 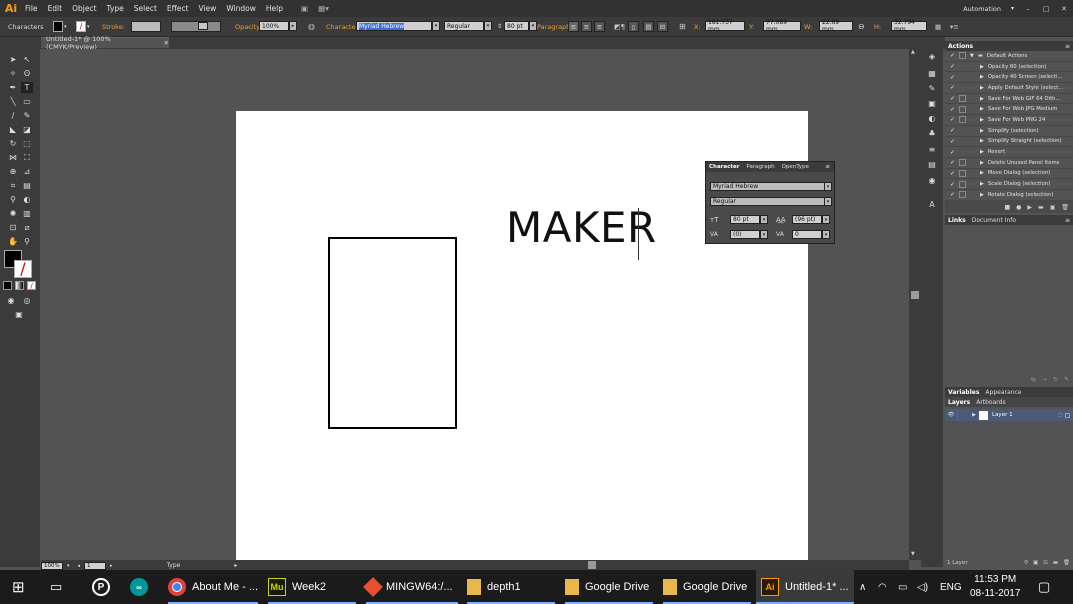 I want to click on mesh-tool-icon: ⌗, so click(x=13, y=185).